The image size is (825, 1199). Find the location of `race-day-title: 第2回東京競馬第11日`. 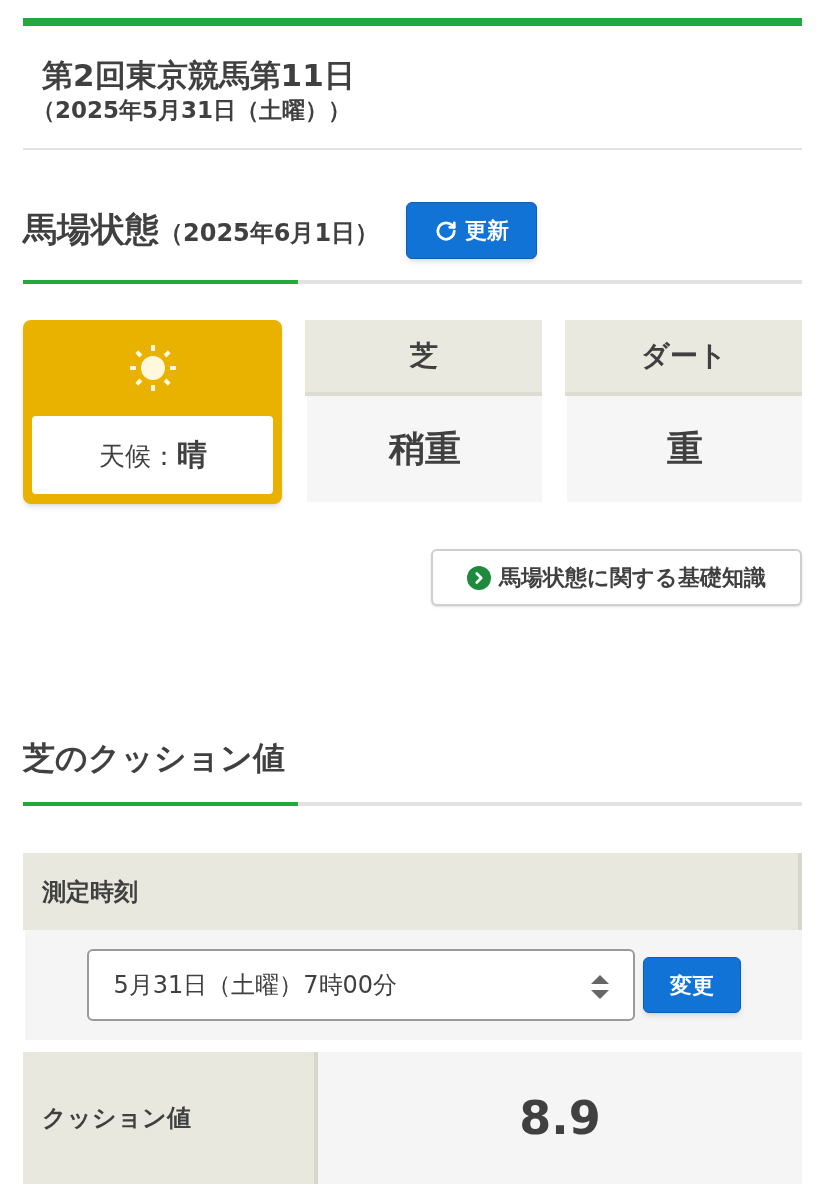

race-day-title: 第2回東京競馬第11日 is located at coordinates (198, 75).